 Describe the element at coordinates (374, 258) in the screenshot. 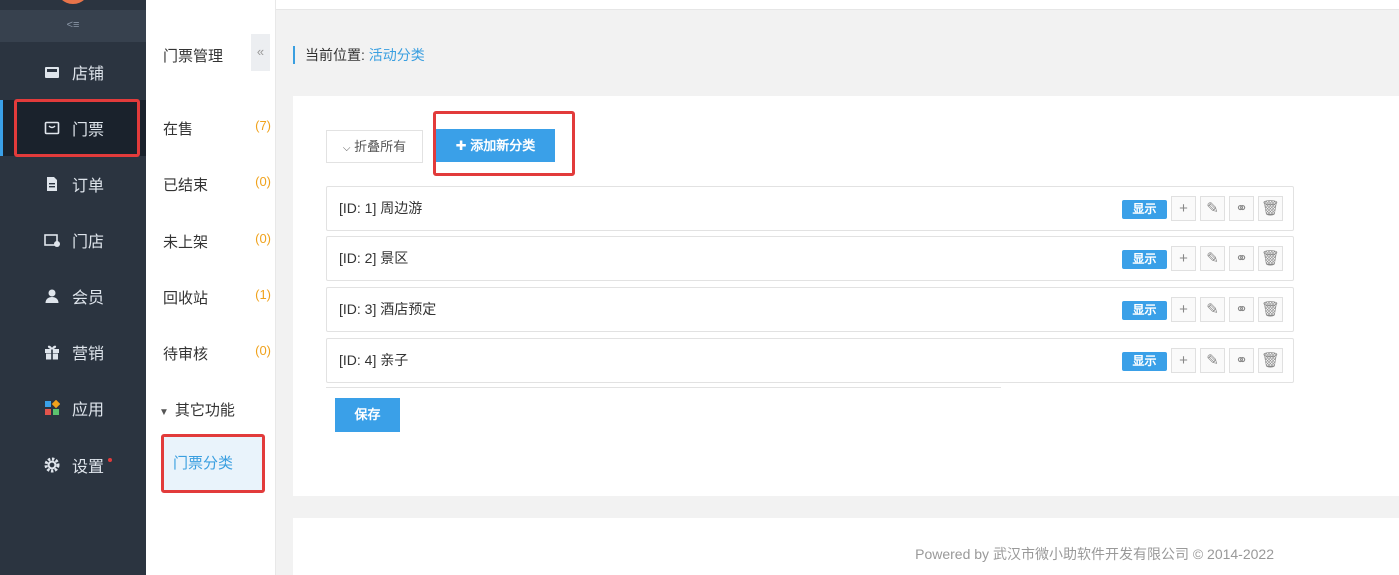

I see `category-label: [ID: 2] 景区` at that location.